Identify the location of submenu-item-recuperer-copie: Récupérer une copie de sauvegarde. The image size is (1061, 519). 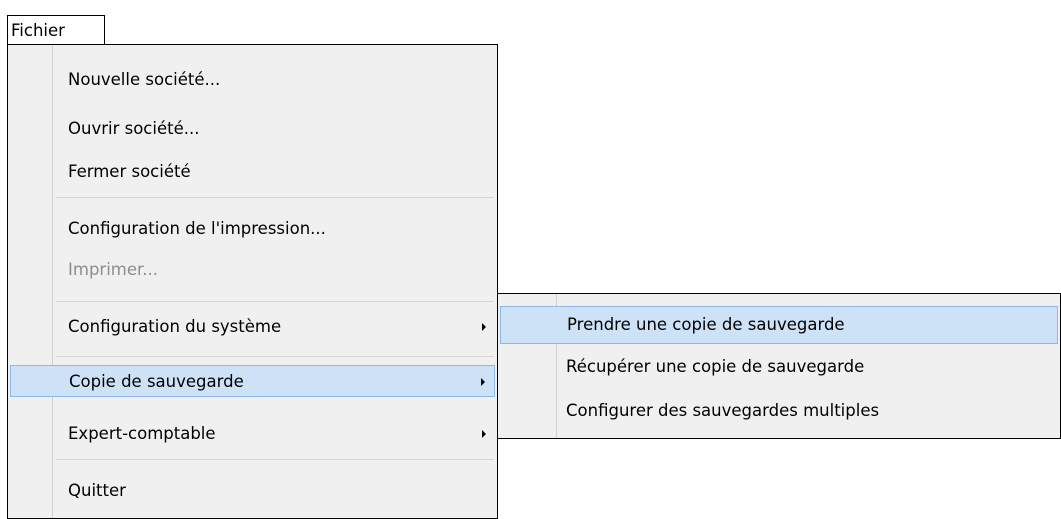
(779, 367).